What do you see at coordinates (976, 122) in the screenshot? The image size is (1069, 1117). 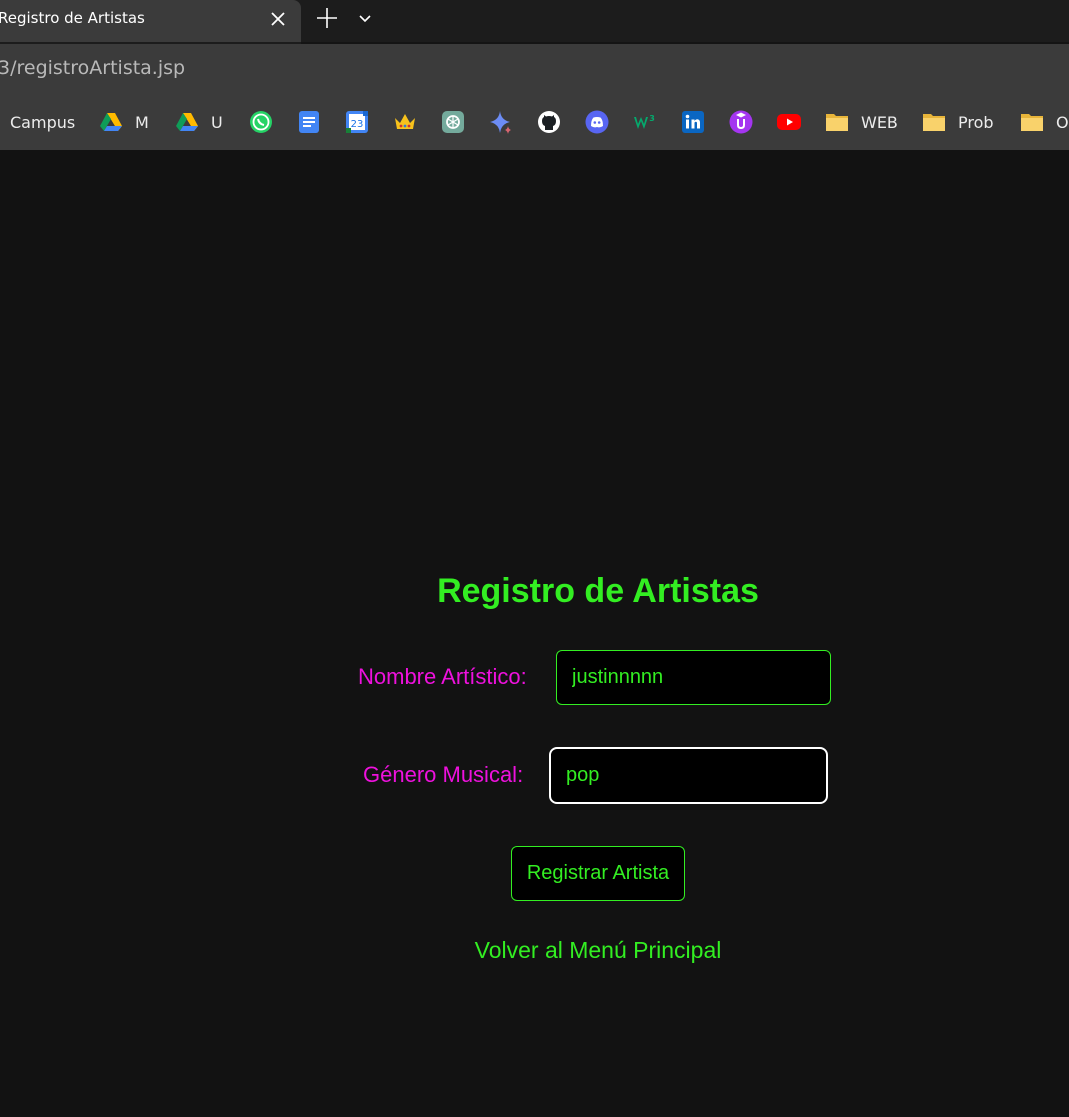 I see `bookmark-label: Prob` at bounding box center [976, 122].